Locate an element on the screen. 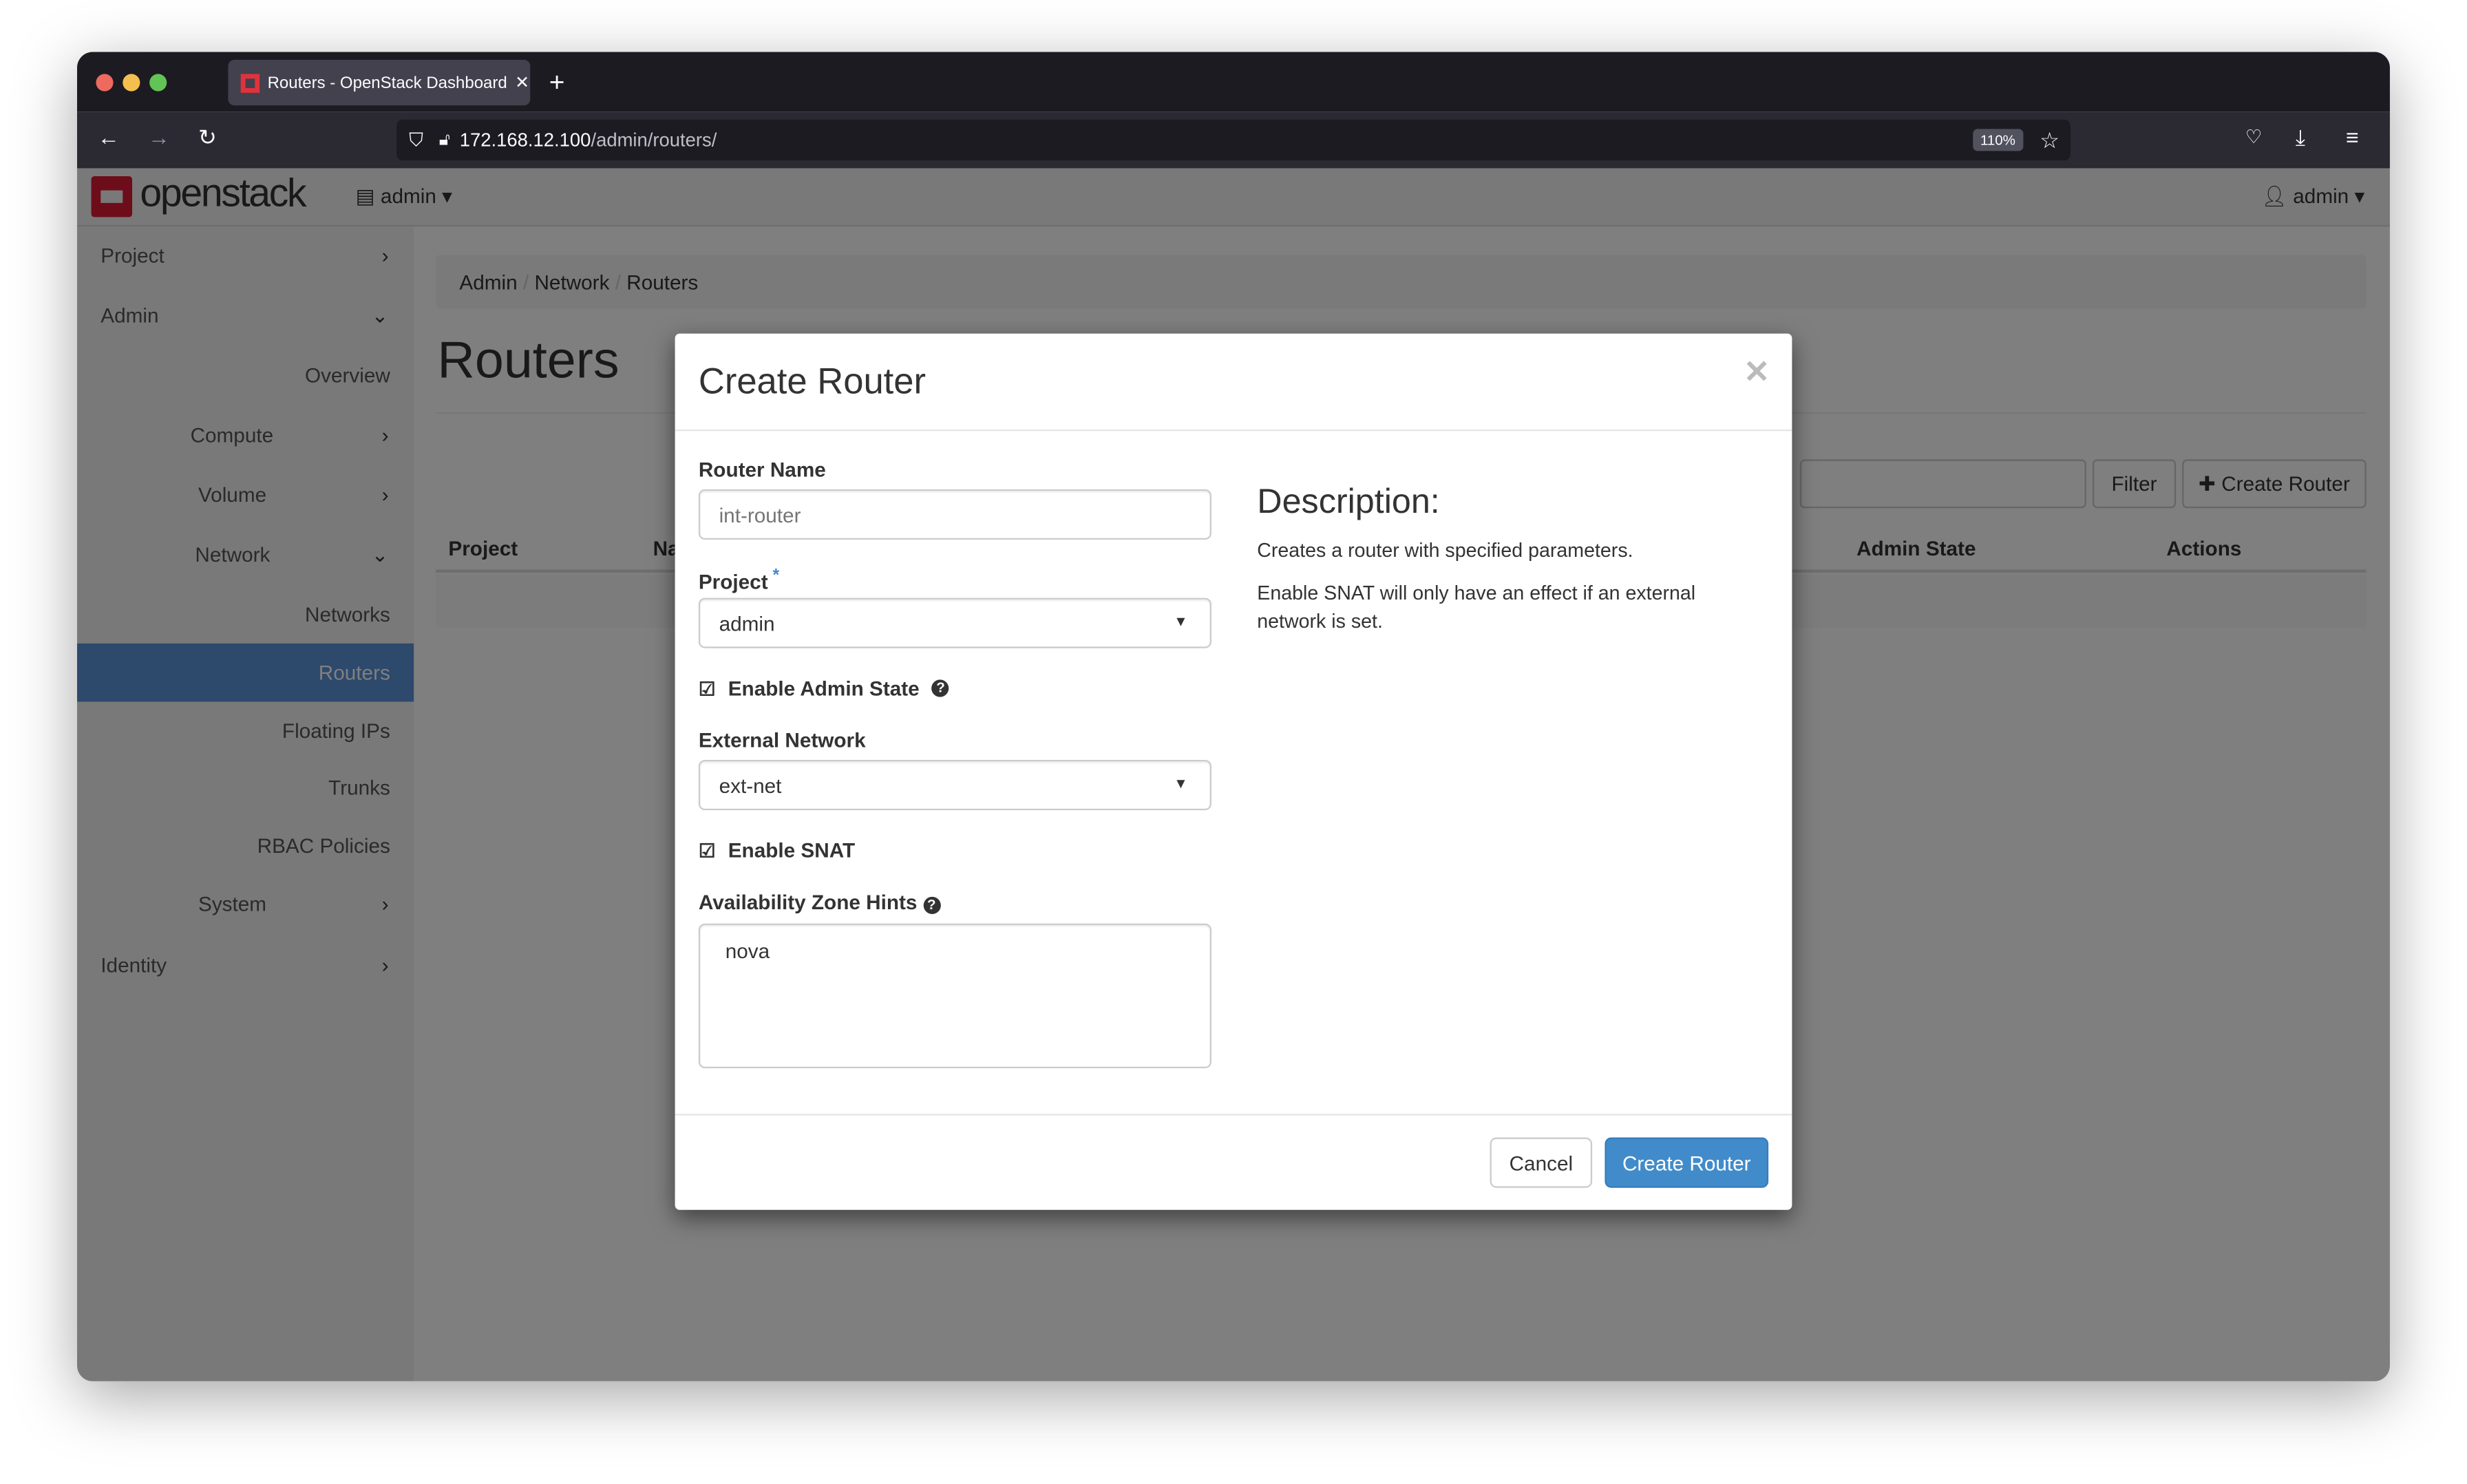 The height and width of the screenshot is (1484, 2467). url-host: 172.168.12.100 is located at coordinates (525, 140).